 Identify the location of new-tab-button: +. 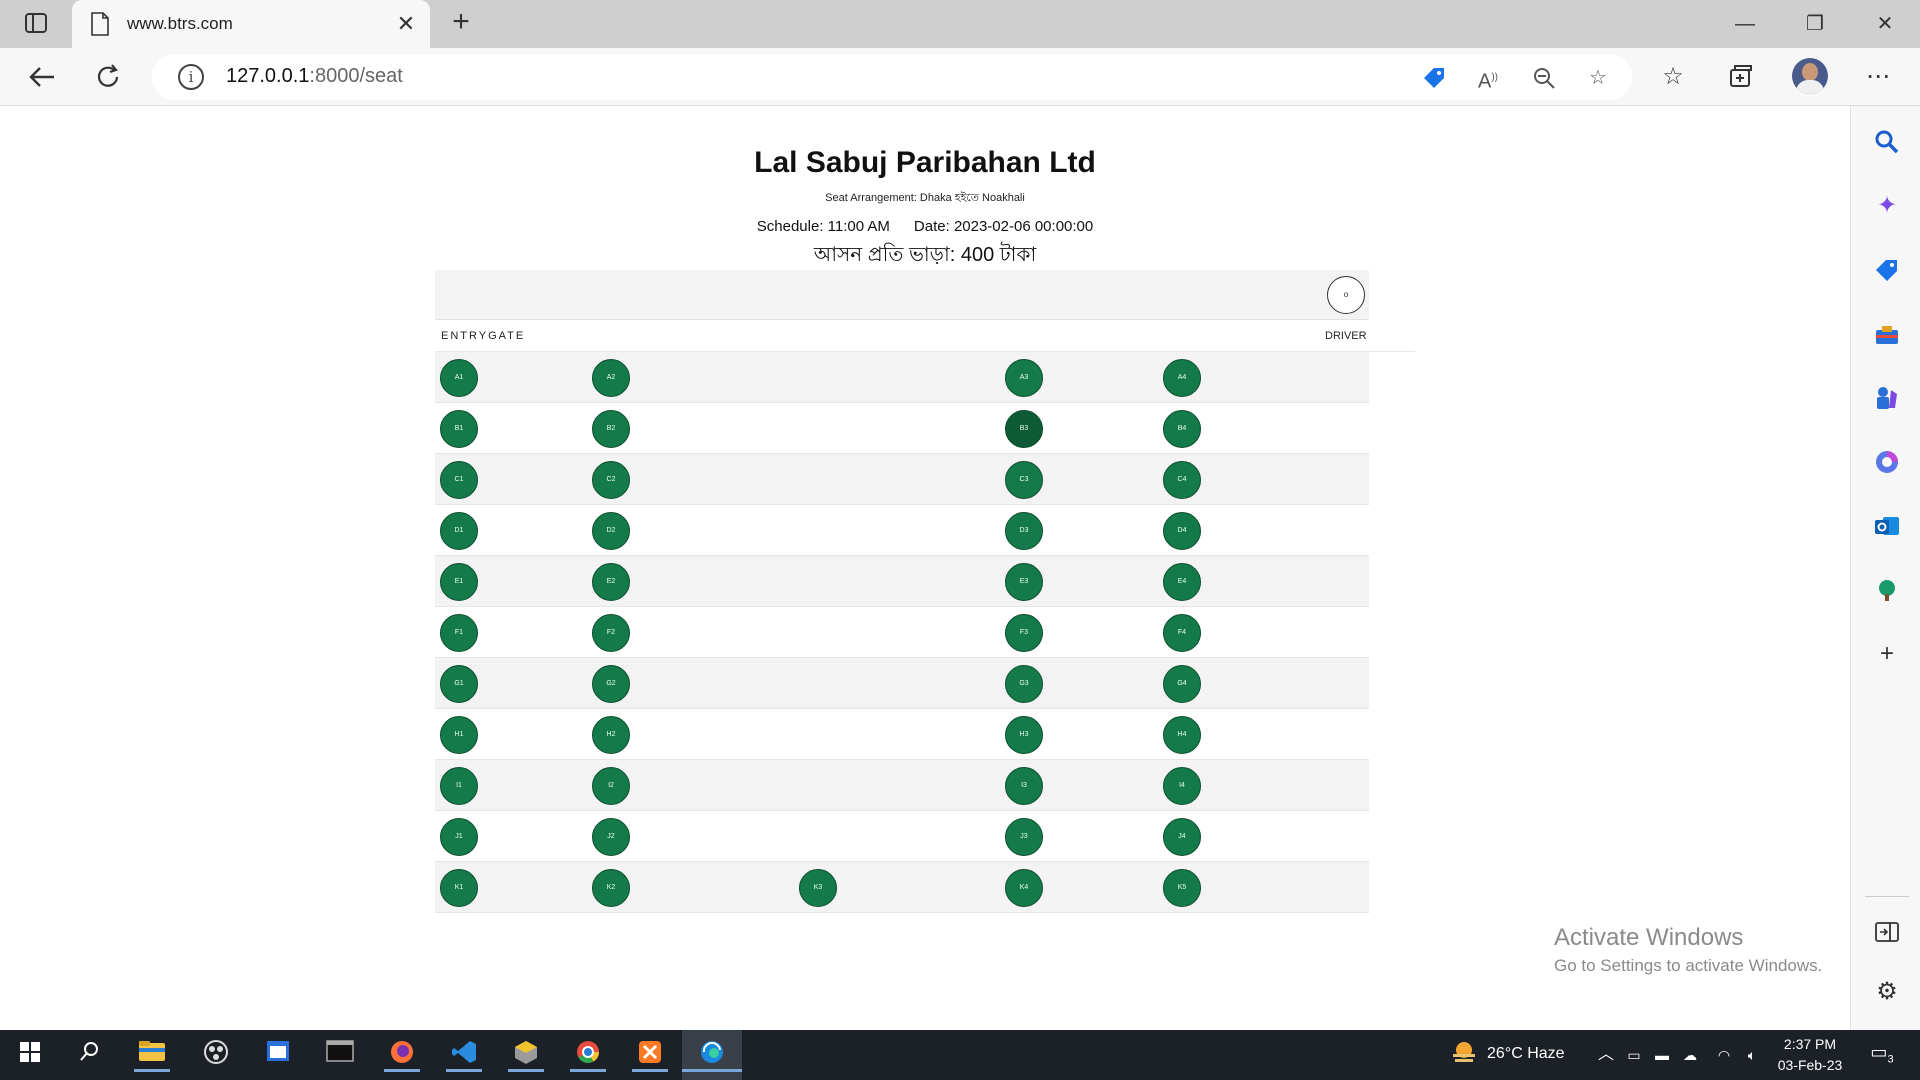
(461, 22).